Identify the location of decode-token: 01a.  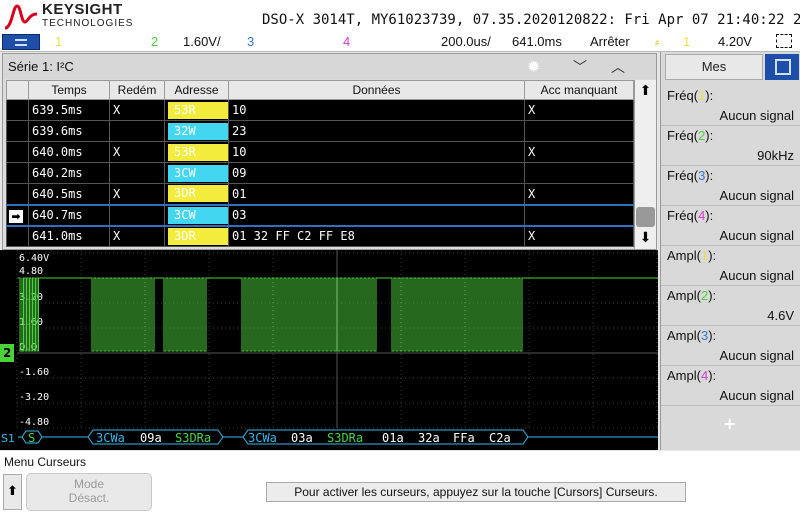
(393, 438).